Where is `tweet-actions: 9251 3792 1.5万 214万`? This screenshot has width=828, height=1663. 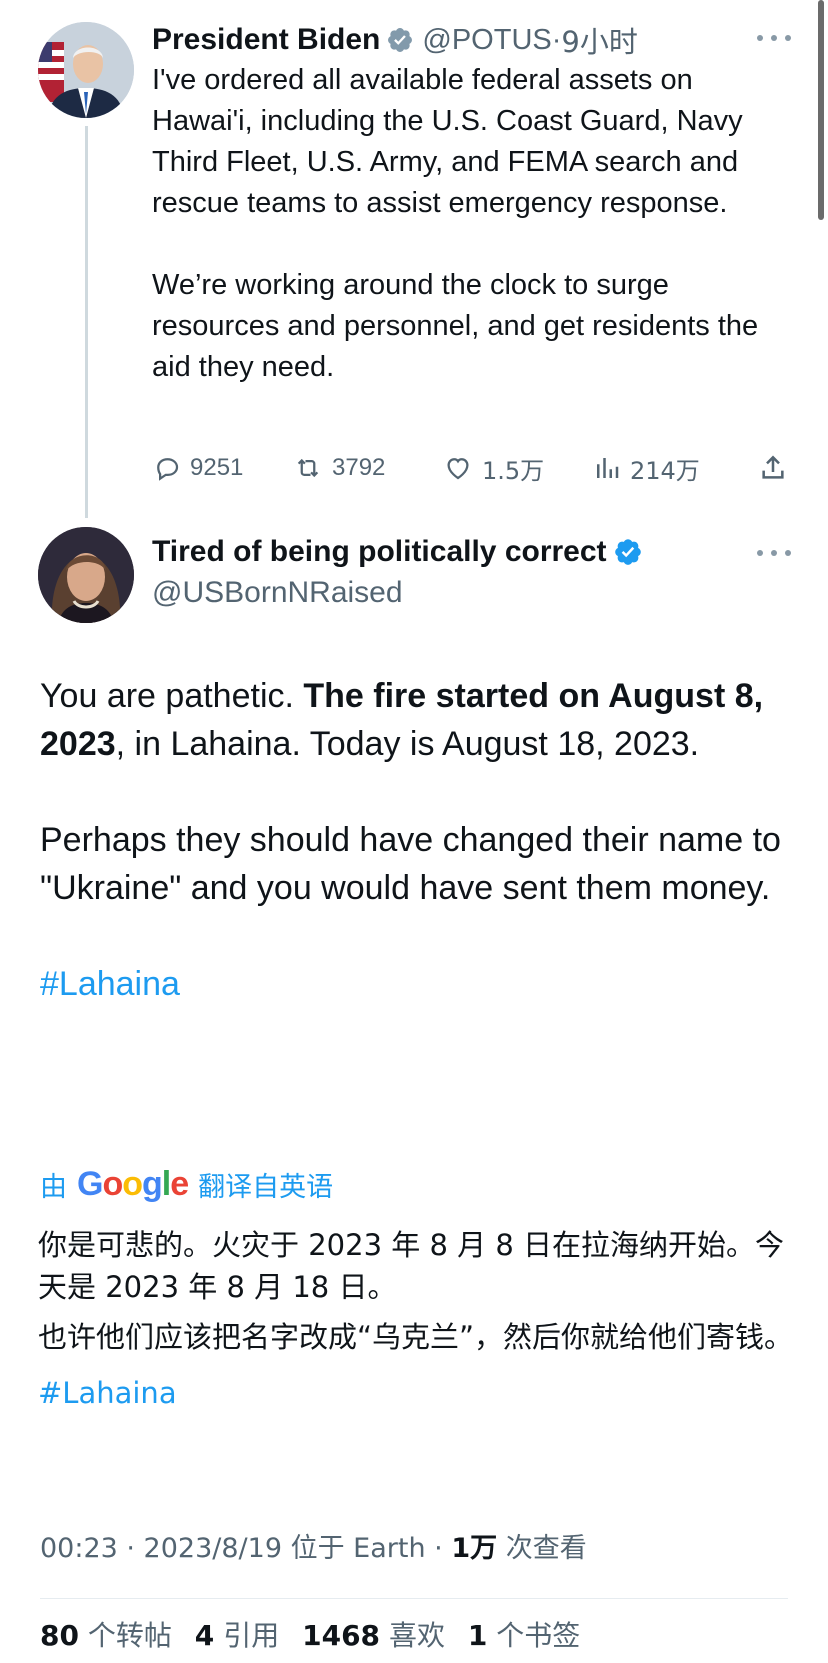
tweet-actions: 9251 3792 1.5万 214万 is located at coordinates (472, 468).